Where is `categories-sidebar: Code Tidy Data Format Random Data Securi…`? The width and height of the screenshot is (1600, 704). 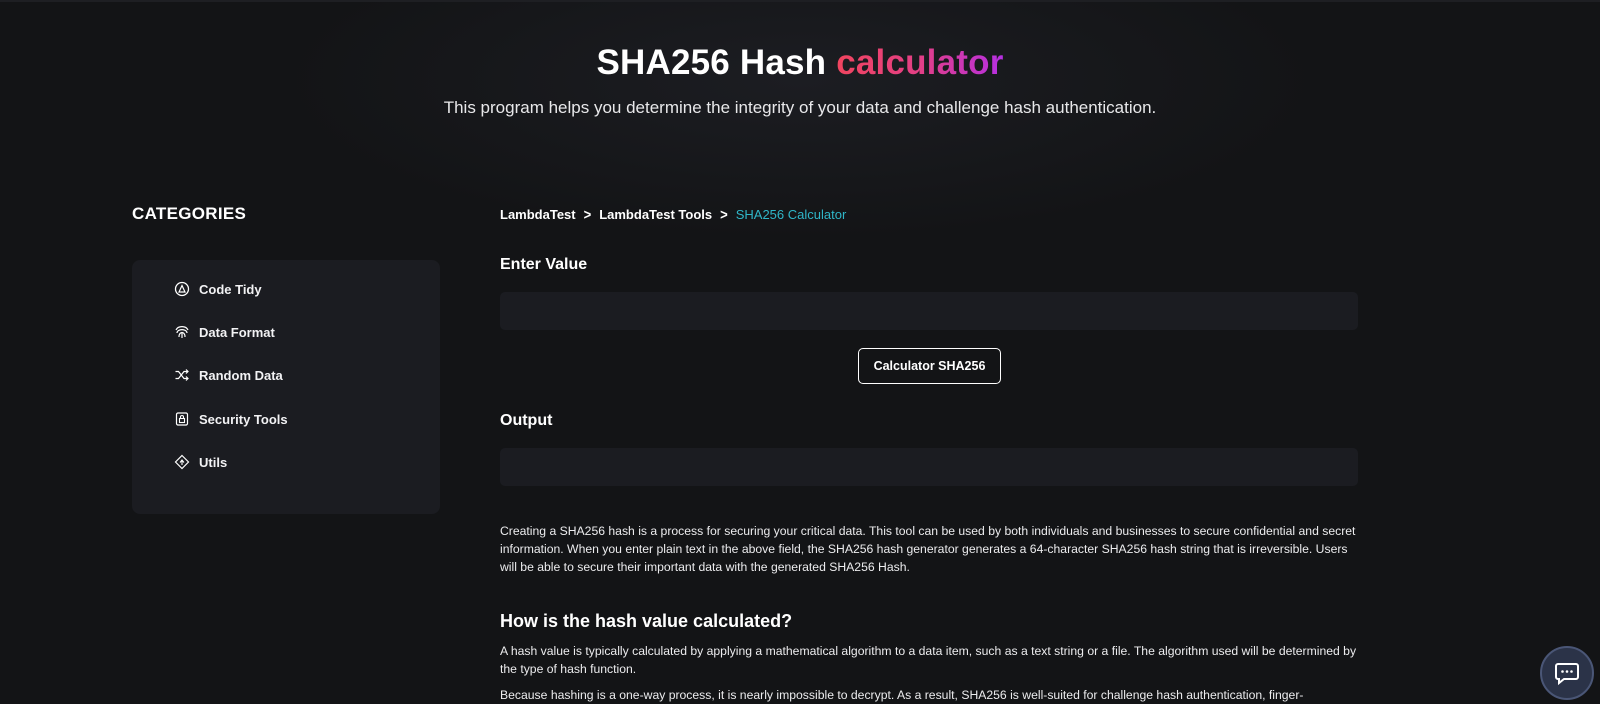 categories-sidebar: Code Tidy Data Format Random Data Securi… is located at coordinates (286, 387).